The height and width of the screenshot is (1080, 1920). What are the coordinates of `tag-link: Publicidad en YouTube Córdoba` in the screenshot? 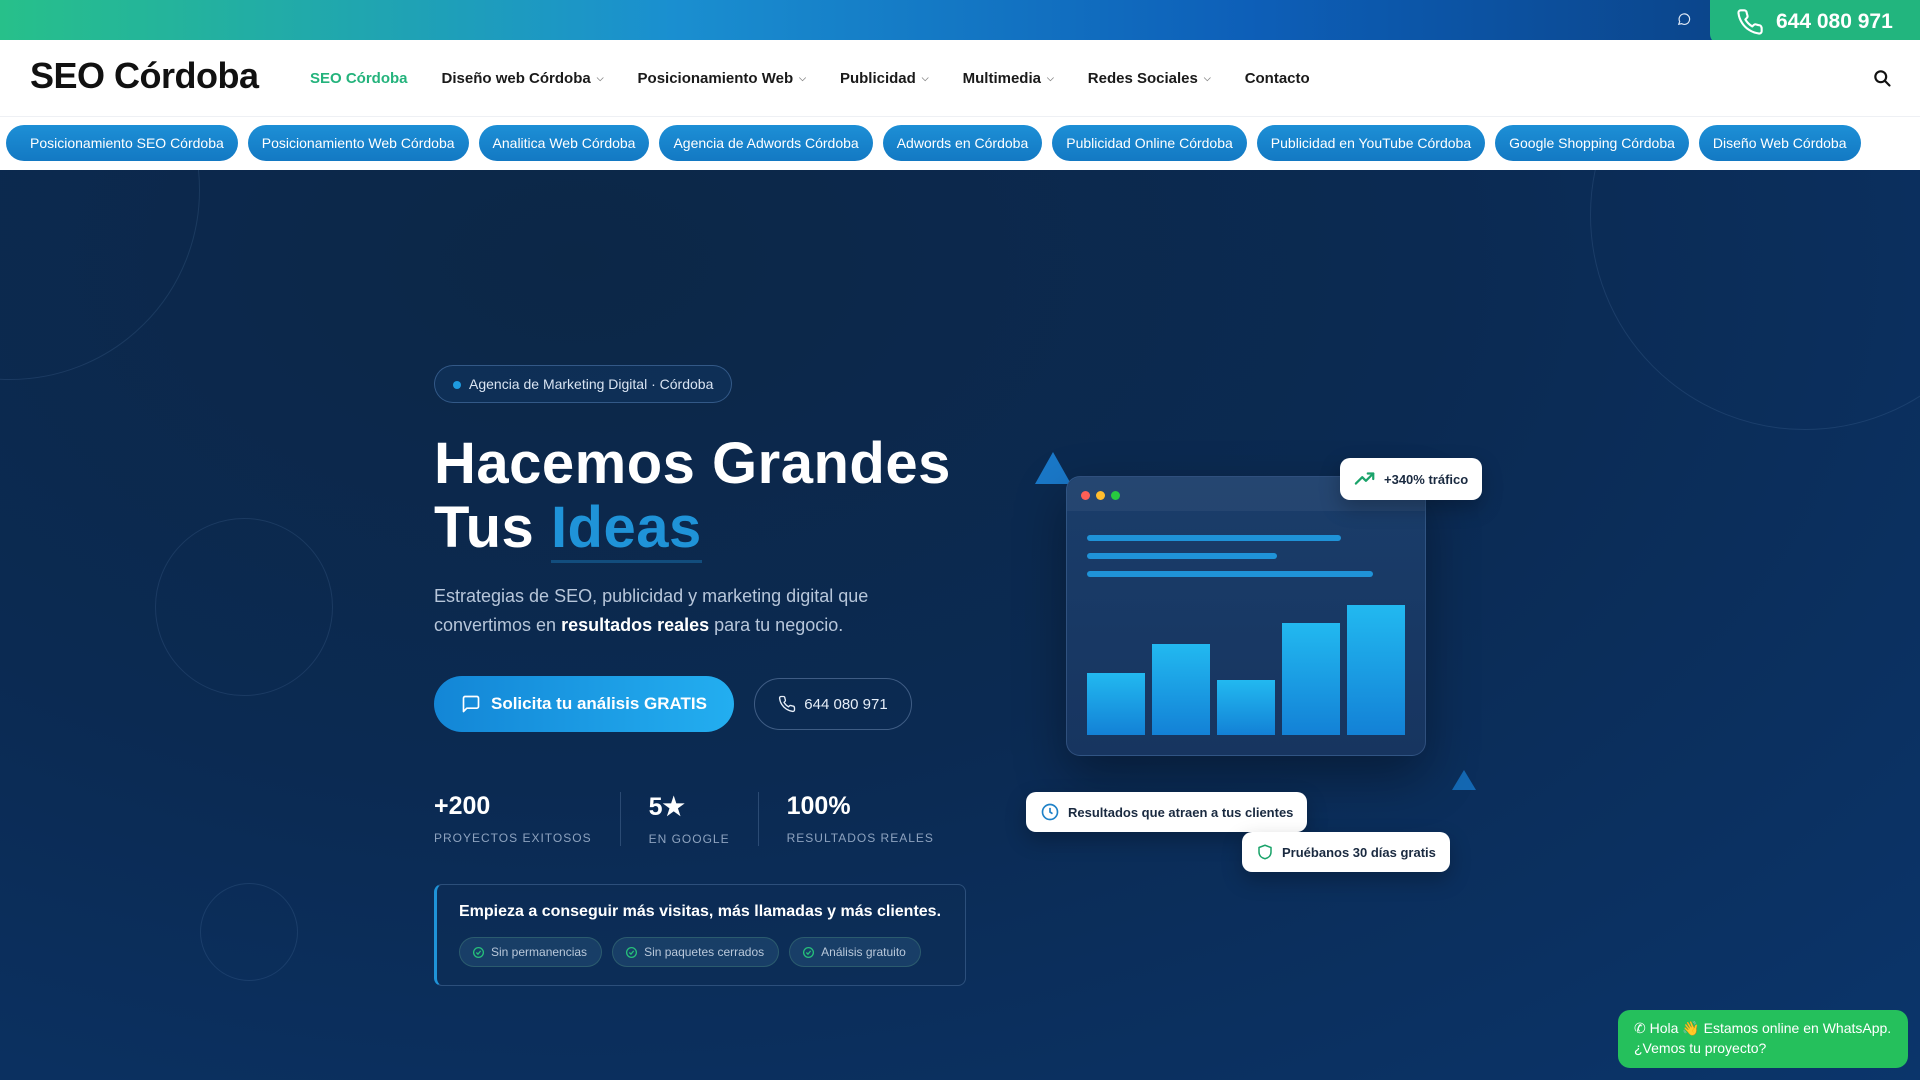 It's located at (1371, 143).